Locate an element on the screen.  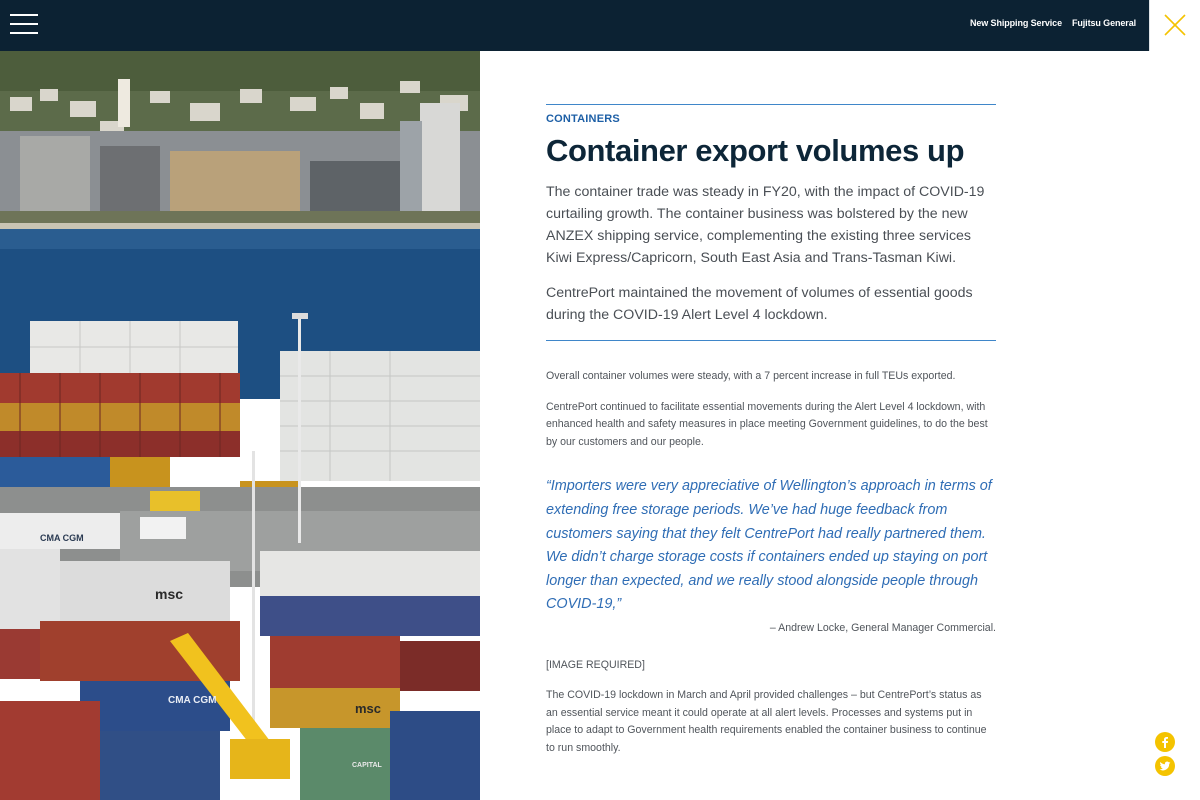
close-button is located at coordinates (1174, 25).